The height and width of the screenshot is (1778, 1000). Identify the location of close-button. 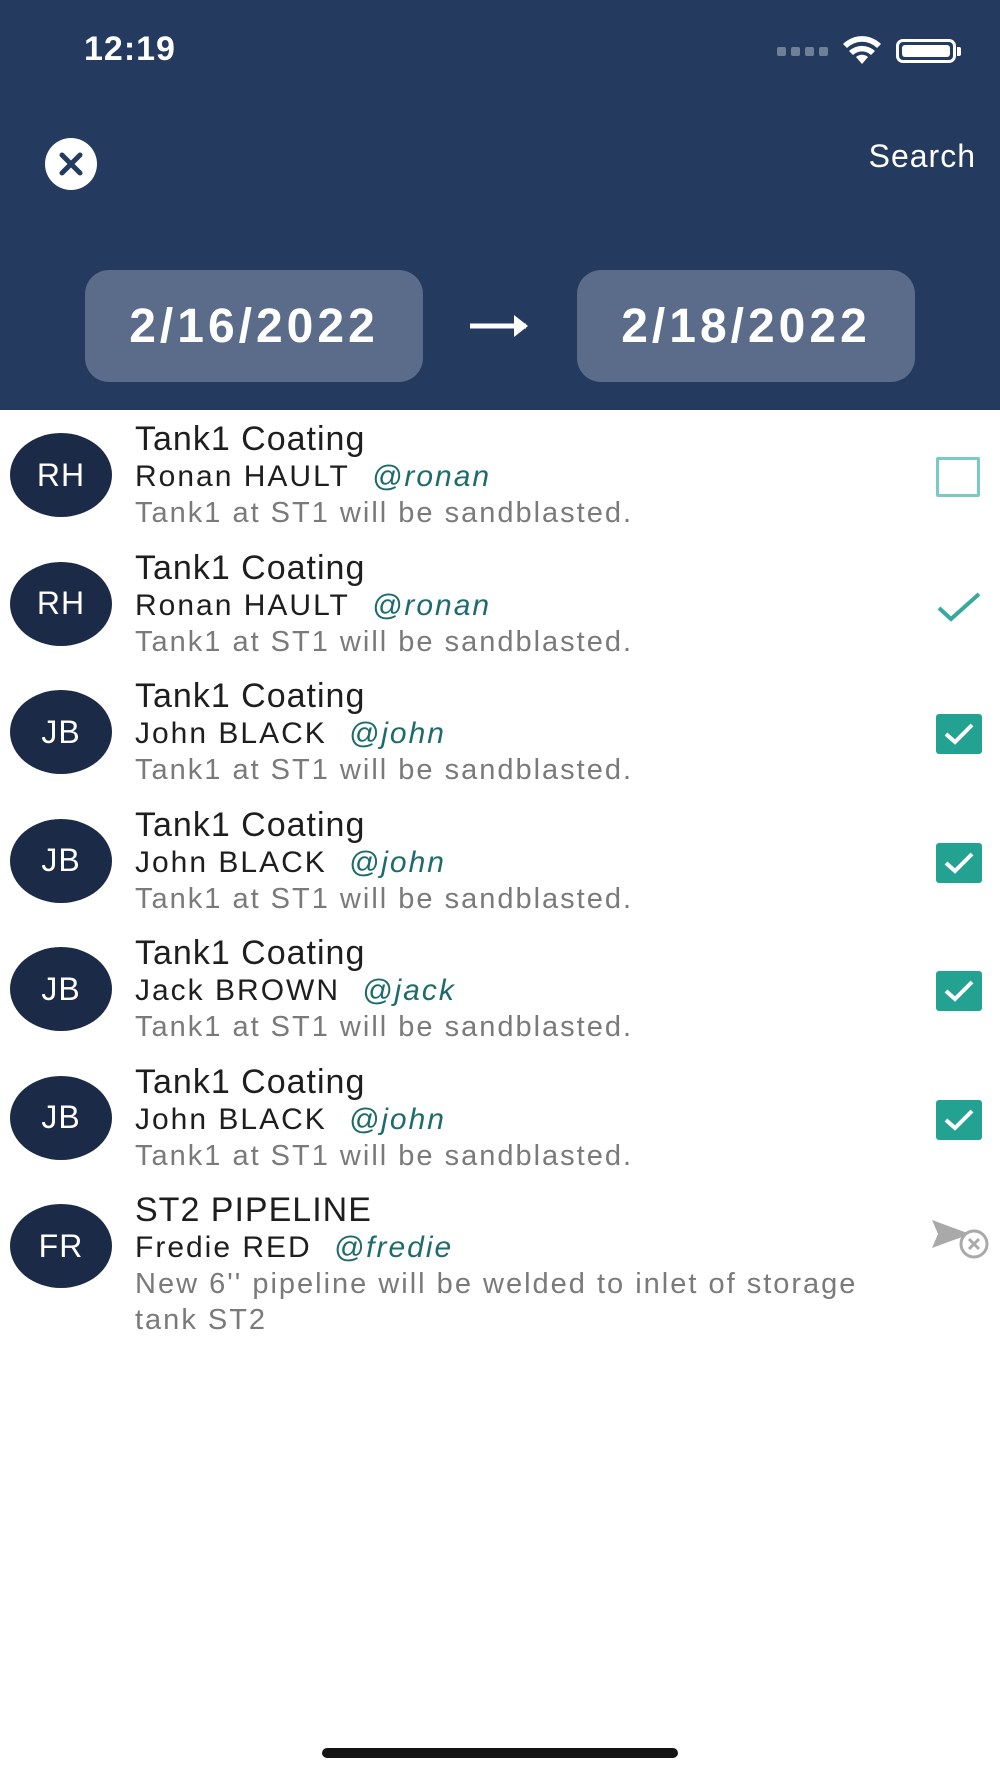
(71, 164).